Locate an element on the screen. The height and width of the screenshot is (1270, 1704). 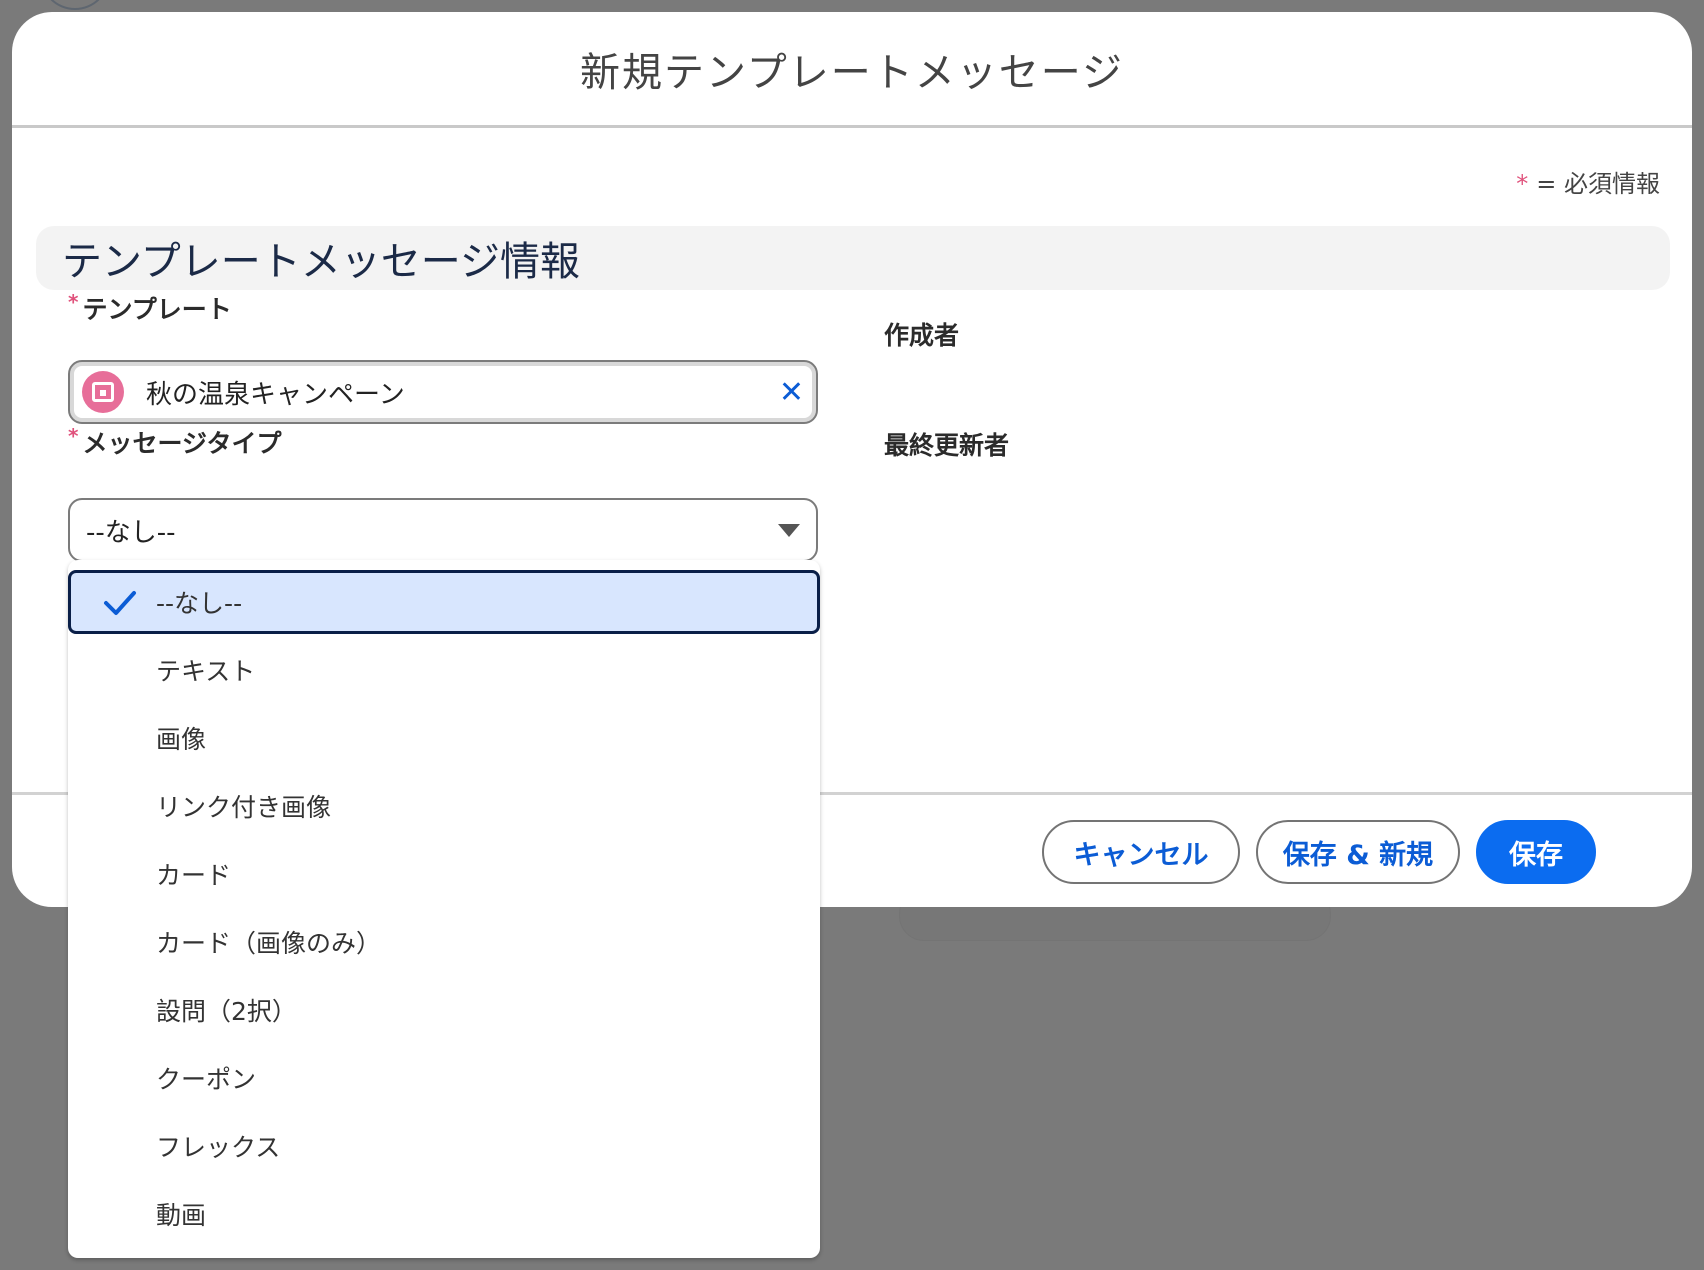
dropdown-option-text: テキスト is located at coordinates (444, 670).